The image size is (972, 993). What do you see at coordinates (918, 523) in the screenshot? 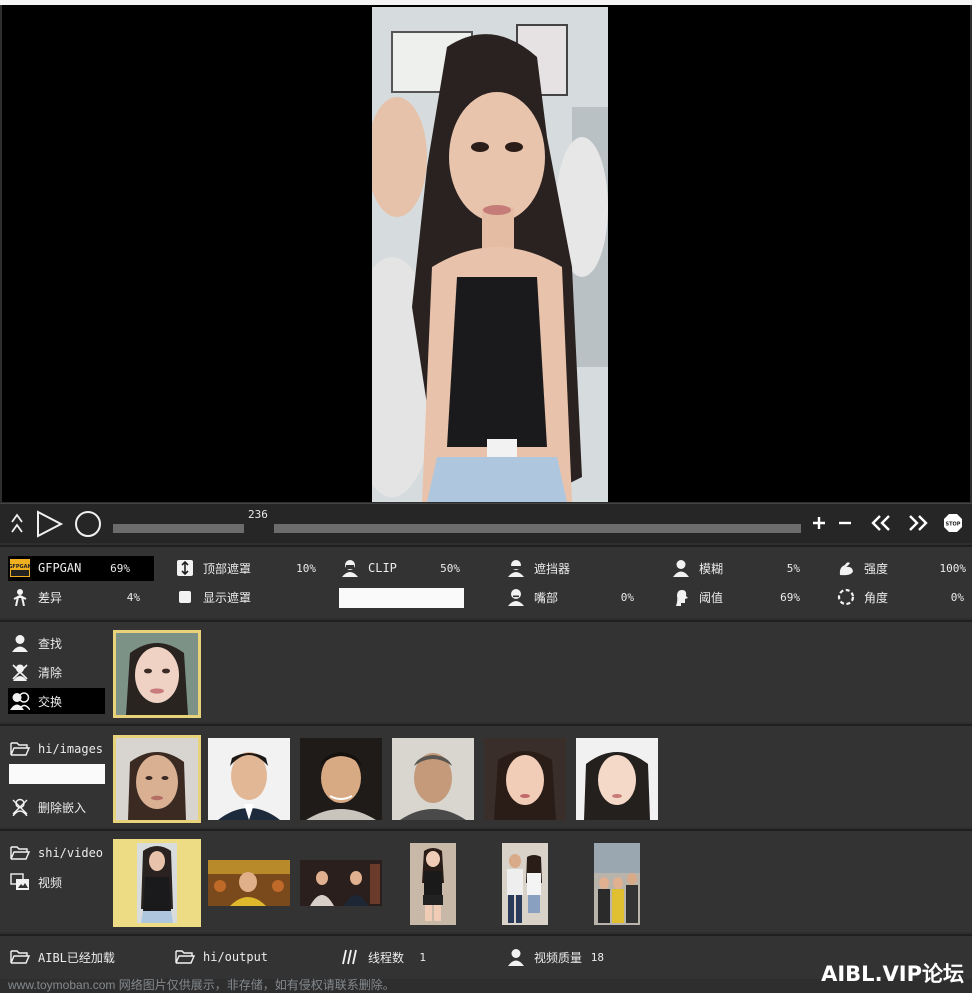
I see `fast-forward-icon` at bounding box center [918, 523].